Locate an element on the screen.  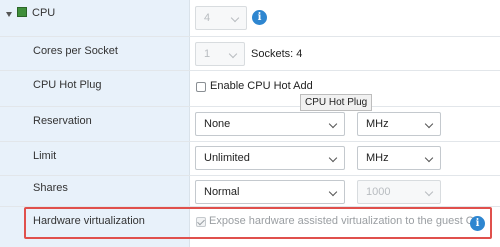
cpu-hot-plug-row: CPU Hot Plug Enable CPU Hot Add is located at coordinates (250, 89).